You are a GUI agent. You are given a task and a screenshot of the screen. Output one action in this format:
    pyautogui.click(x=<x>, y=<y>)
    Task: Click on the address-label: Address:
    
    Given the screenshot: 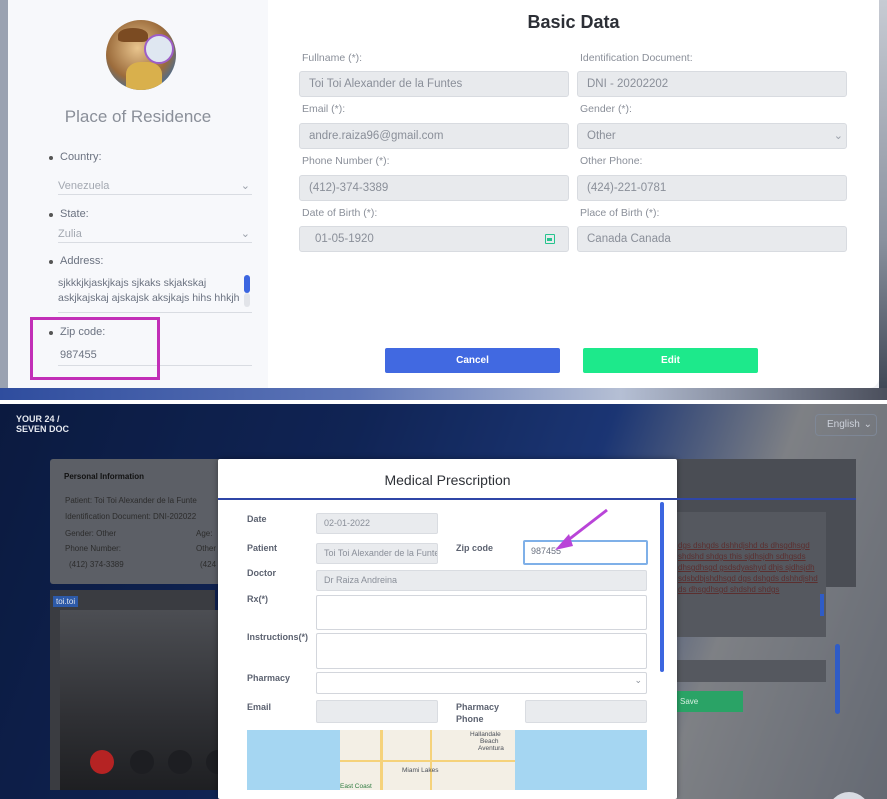 What is the action you would take?
    pyautogui.click(x=76, y=261)
    